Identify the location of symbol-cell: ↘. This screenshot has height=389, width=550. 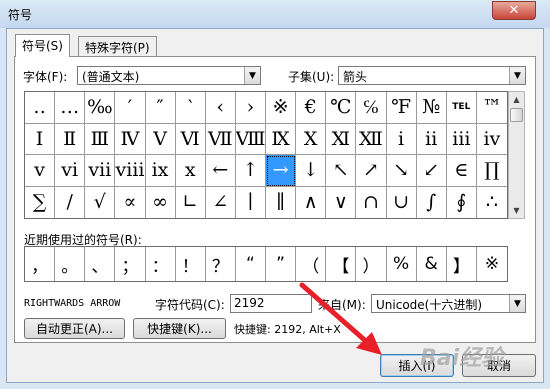
(401, 171).